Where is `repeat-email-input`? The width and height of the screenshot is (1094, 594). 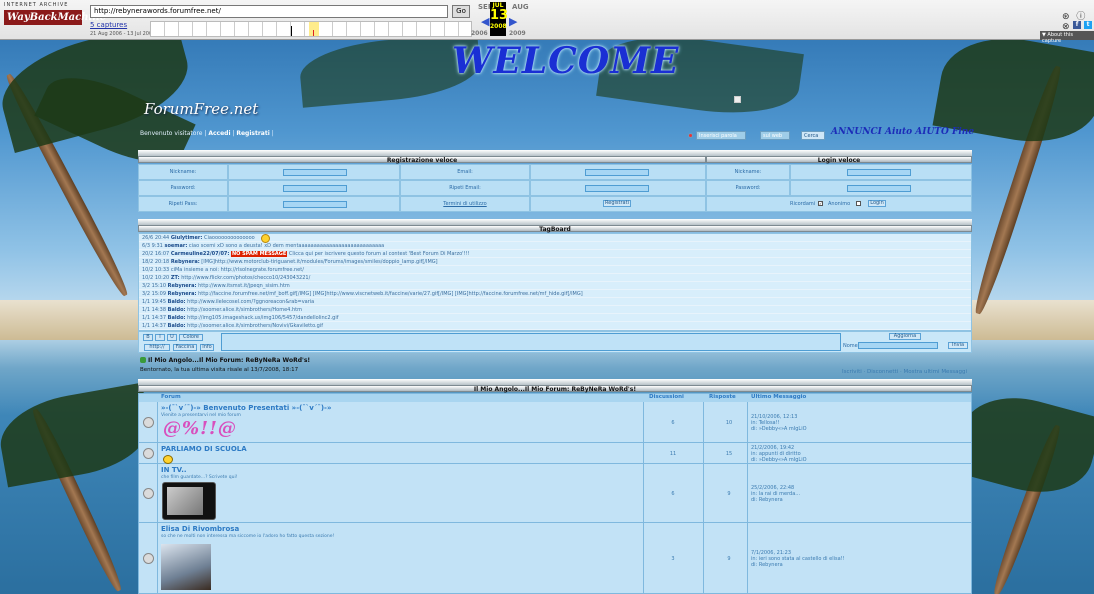 repeat-email-input is located at coordinates (617, 188).